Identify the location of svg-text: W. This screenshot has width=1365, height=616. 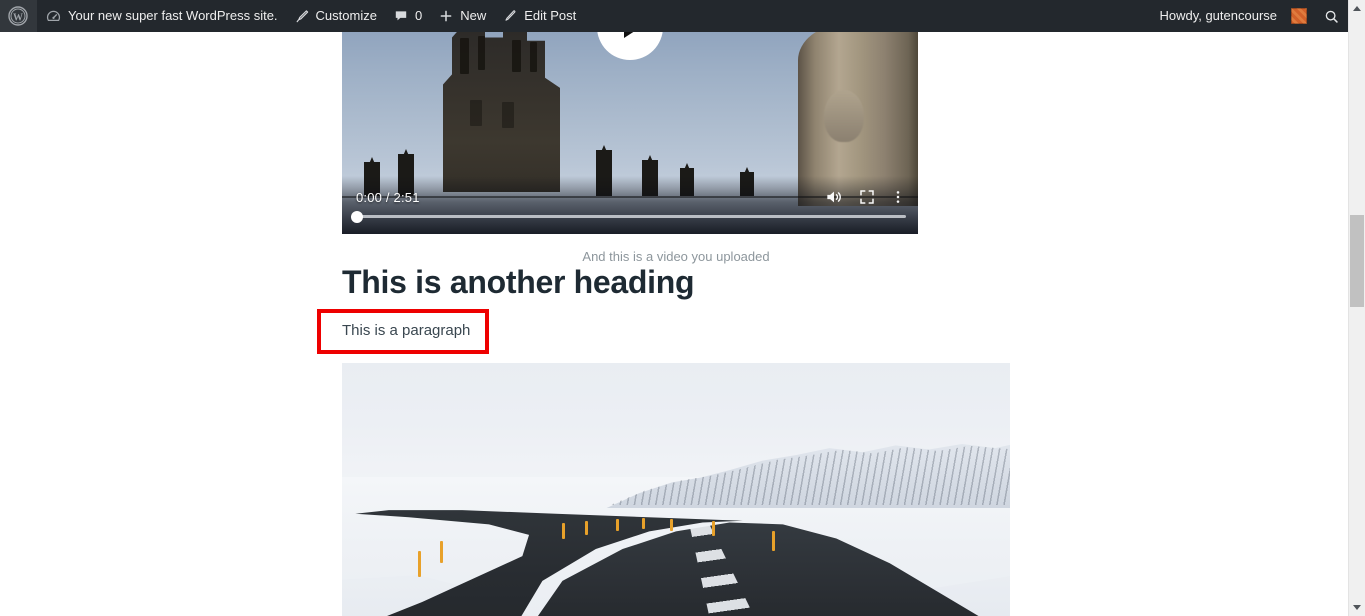
(18, 18).